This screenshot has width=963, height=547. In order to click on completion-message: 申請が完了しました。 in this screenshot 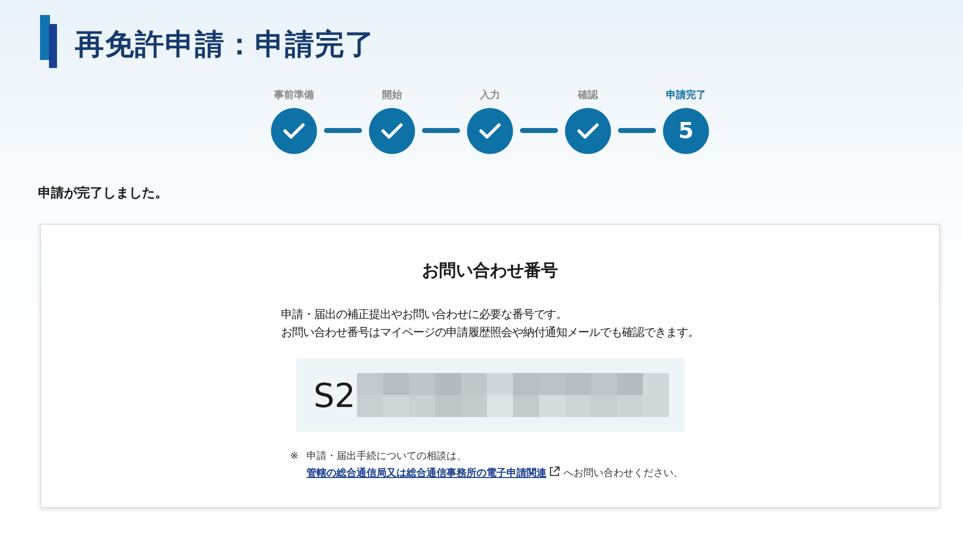, I will do `click(103, 193)`.